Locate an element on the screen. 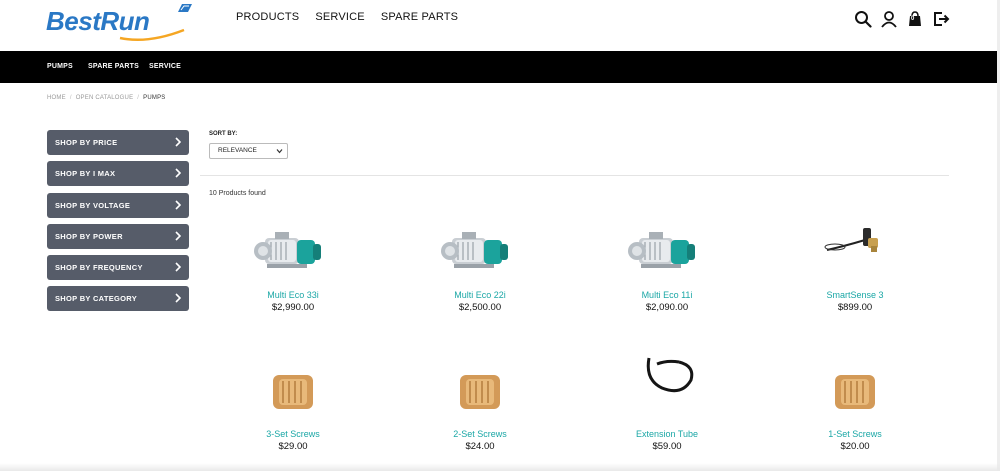 Image resolution: width=1000 pixels, height=471 pixels. product-price: $20.00 is located at coordinates (855, 446).